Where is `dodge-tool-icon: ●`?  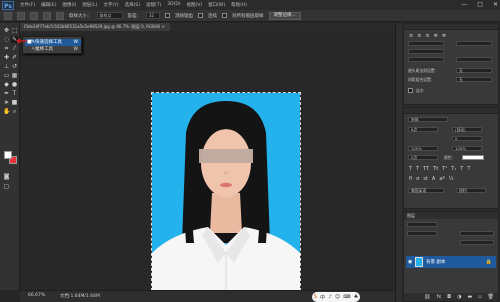 dodge-tool-icon: ● is located at coordinates (14, 84).